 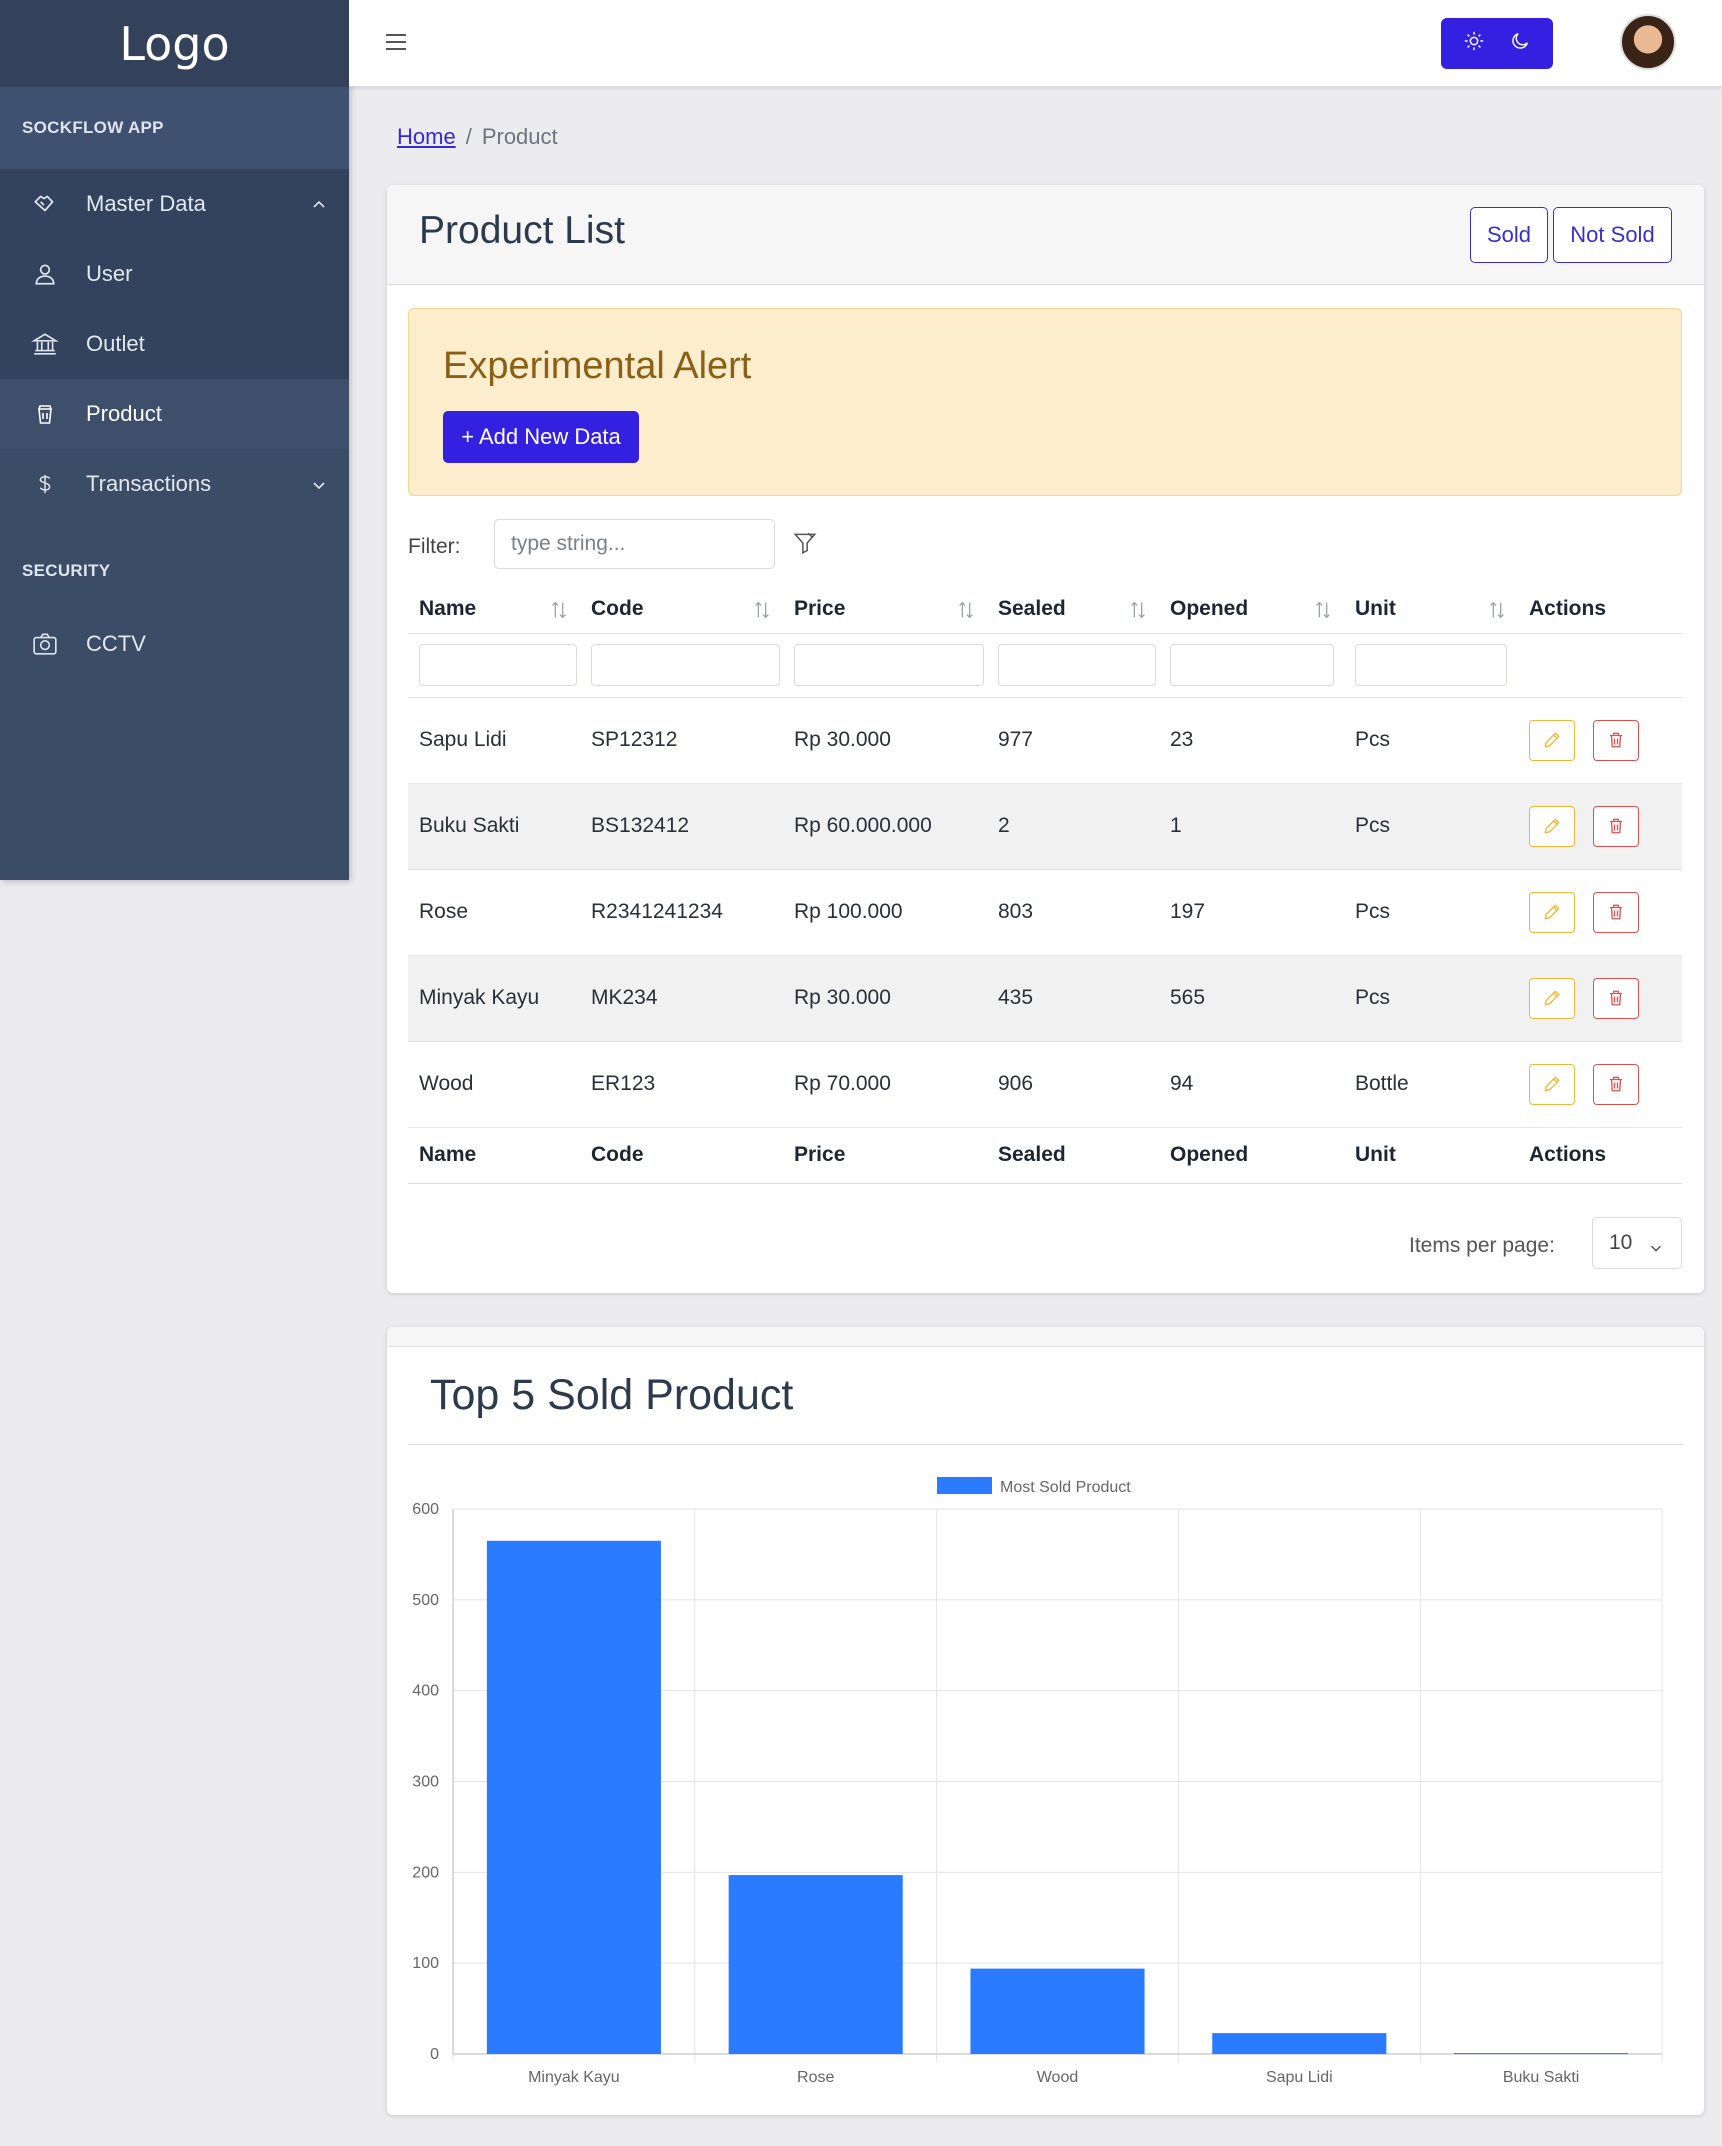 I want to click on divider, so click(x=1045, y=1444).